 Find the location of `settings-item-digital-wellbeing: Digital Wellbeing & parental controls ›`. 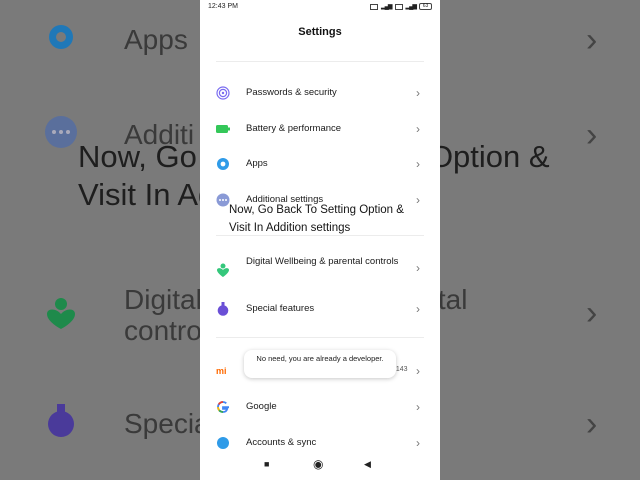

settings-item-digital-wellbeing: Digital Wellbeing & parental controls › is located at coordinates (320, 271).